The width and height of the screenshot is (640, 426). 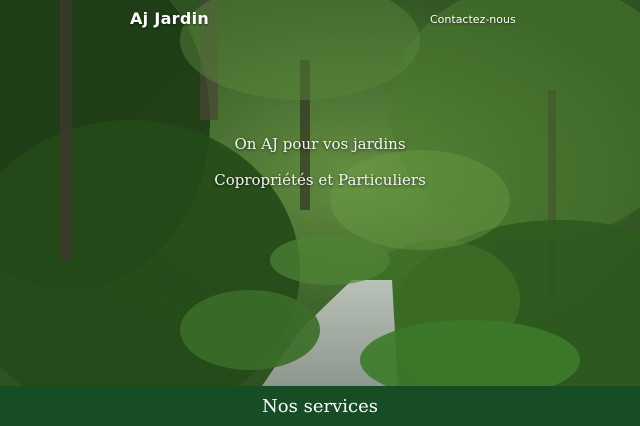 What do you see at coordinates (169, 18) in the screenshot?
I see `brand-logo-text: Aj Jardin` at bounding box center [169, 18].